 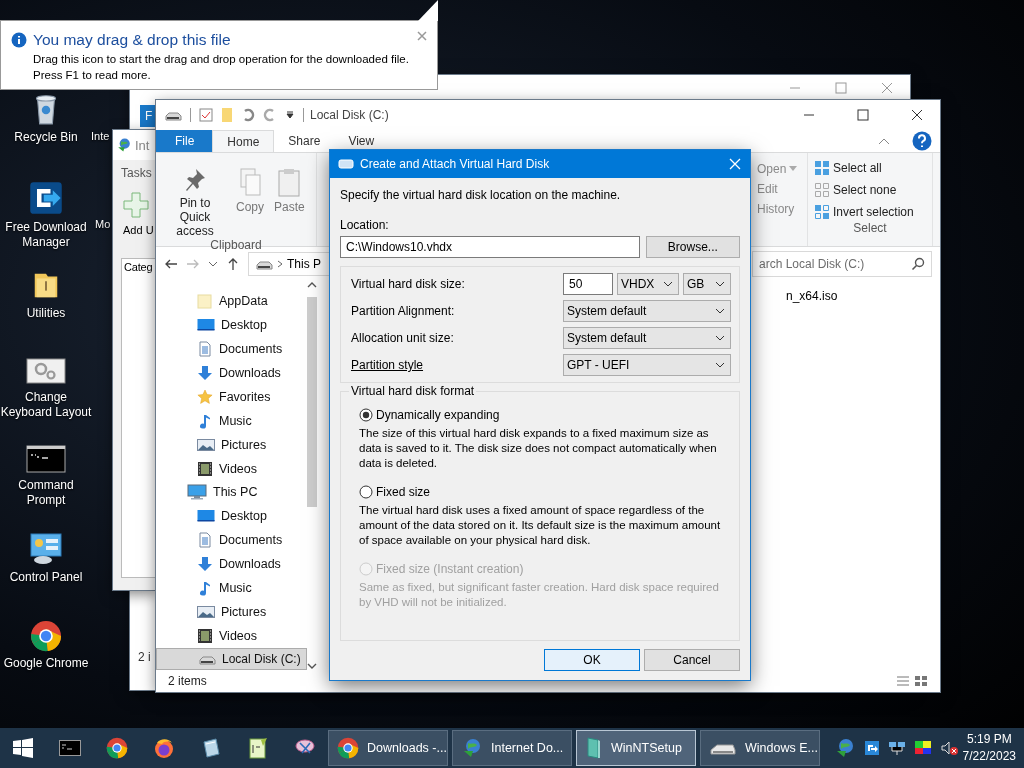 I want to click on tiles-view-icon, so click(x=921, y=681).